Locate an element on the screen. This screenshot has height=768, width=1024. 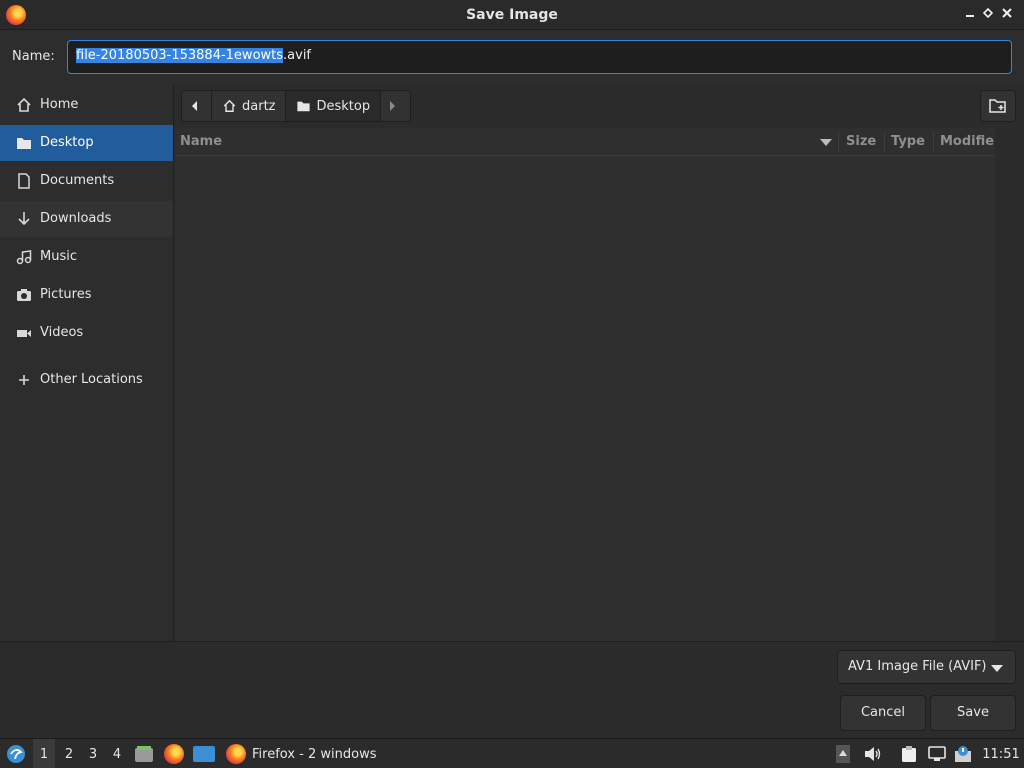
minimize-icon is located at coordinates (970, 16).